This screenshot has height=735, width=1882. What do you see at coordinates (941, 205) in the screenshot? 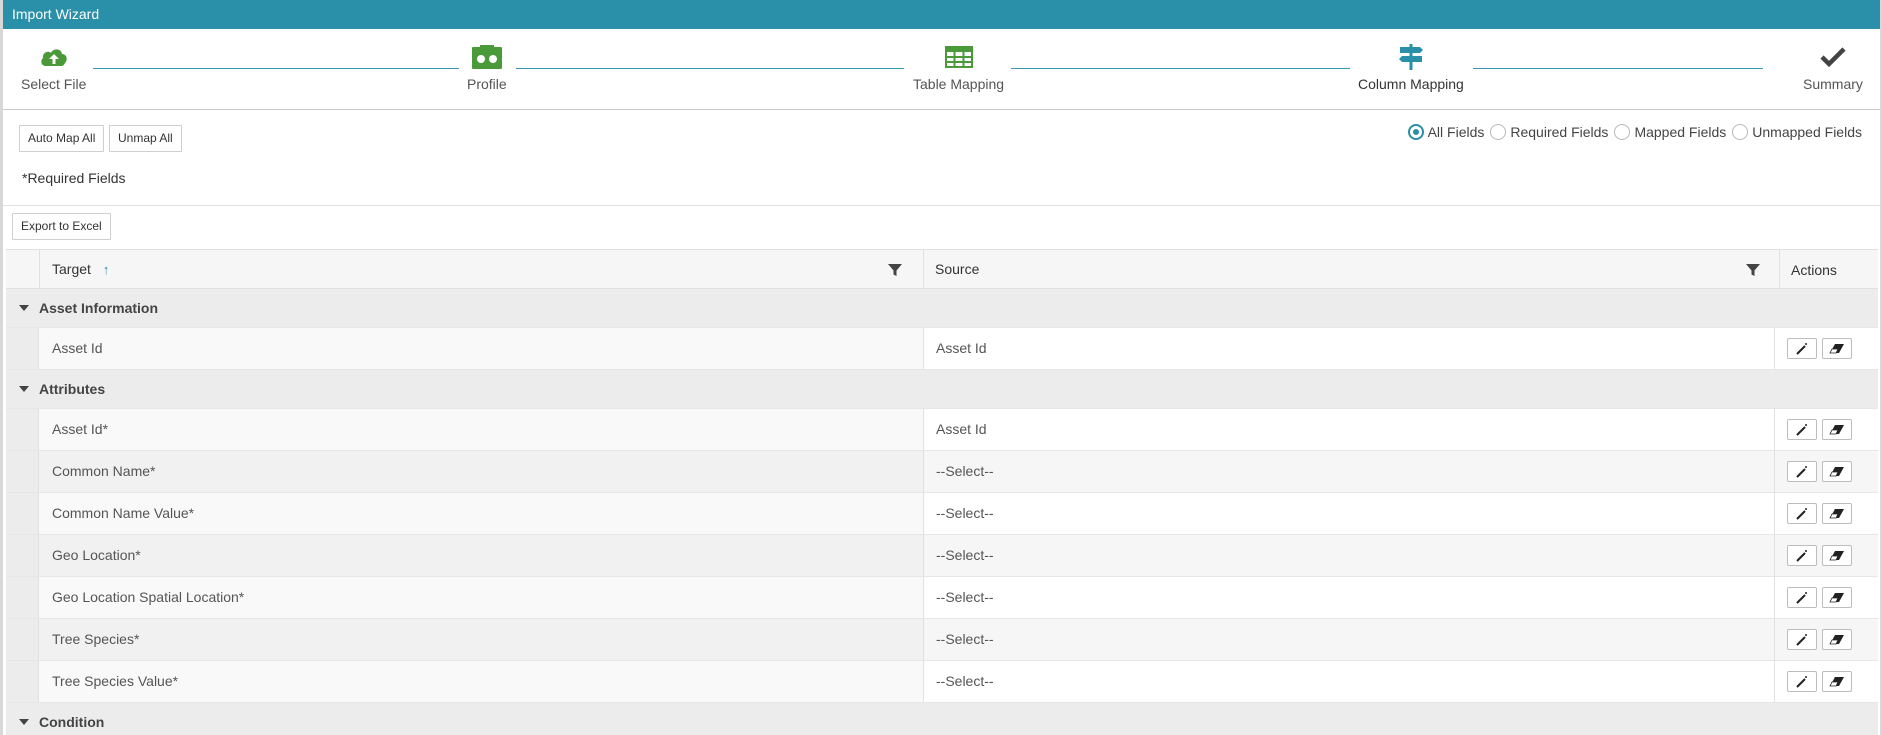
I see `section-divider` at bounding box center [941, 205].